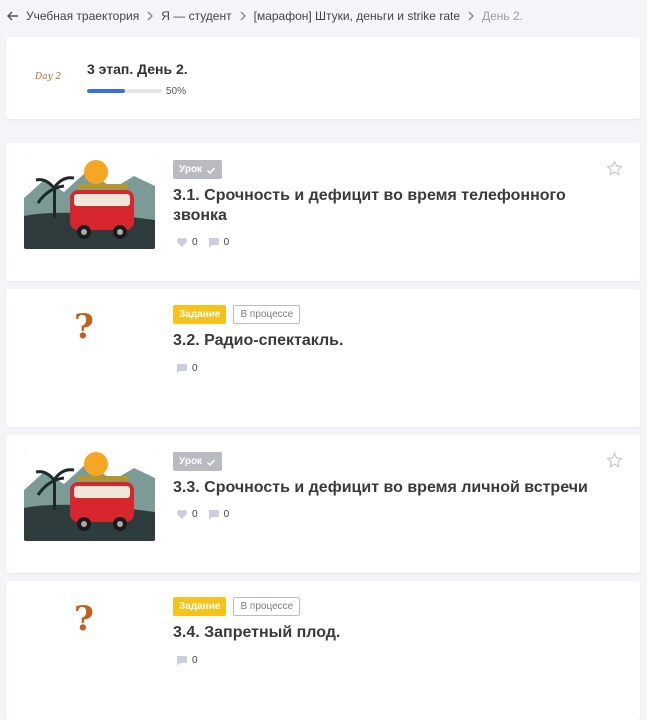 This screenshot has width=647, height=720. Describe the element at coordinates (323, 78) in the screenshot. I see `stage-header-card: Day 2 3 этап. День 2. 50%` at that location.